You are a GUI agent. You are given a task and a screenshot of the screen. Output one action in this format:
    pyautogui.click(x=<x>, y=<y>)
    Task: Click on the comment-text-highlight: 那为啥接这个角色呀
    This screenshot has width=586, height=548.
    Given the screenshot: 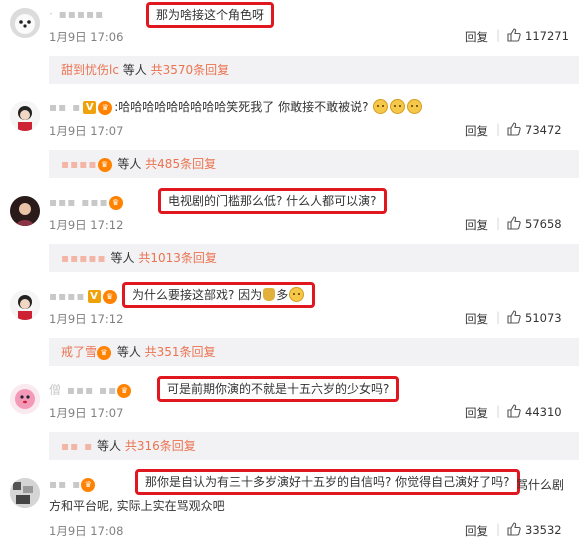 What is the action you would take?
    pyautogui.click(x=210, y=15)
    